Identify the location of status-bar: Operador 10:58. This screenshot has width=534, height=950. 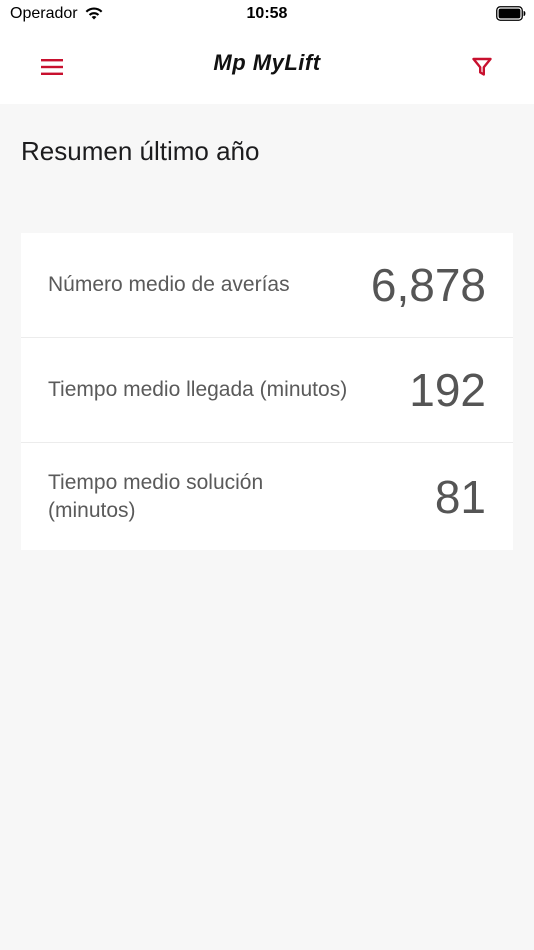
(267, 15).